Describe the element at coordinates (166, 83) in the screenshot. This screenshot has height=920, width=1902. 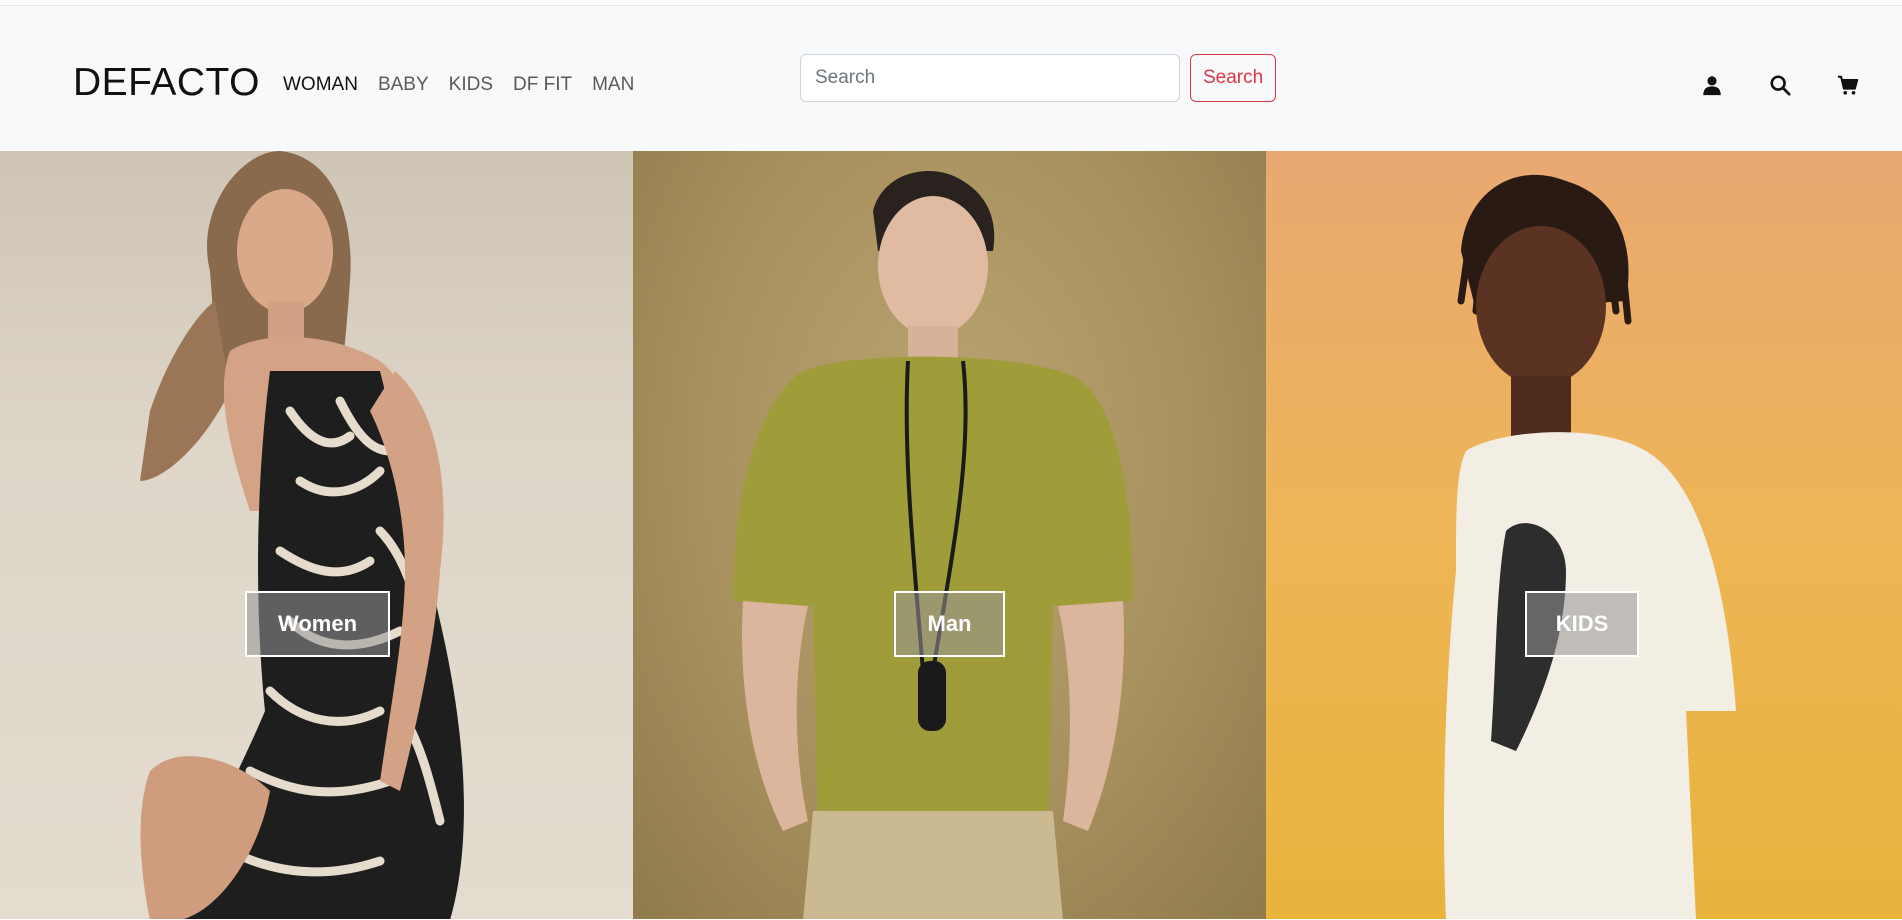
I see `brand-logo: DEFACTO` at that location.